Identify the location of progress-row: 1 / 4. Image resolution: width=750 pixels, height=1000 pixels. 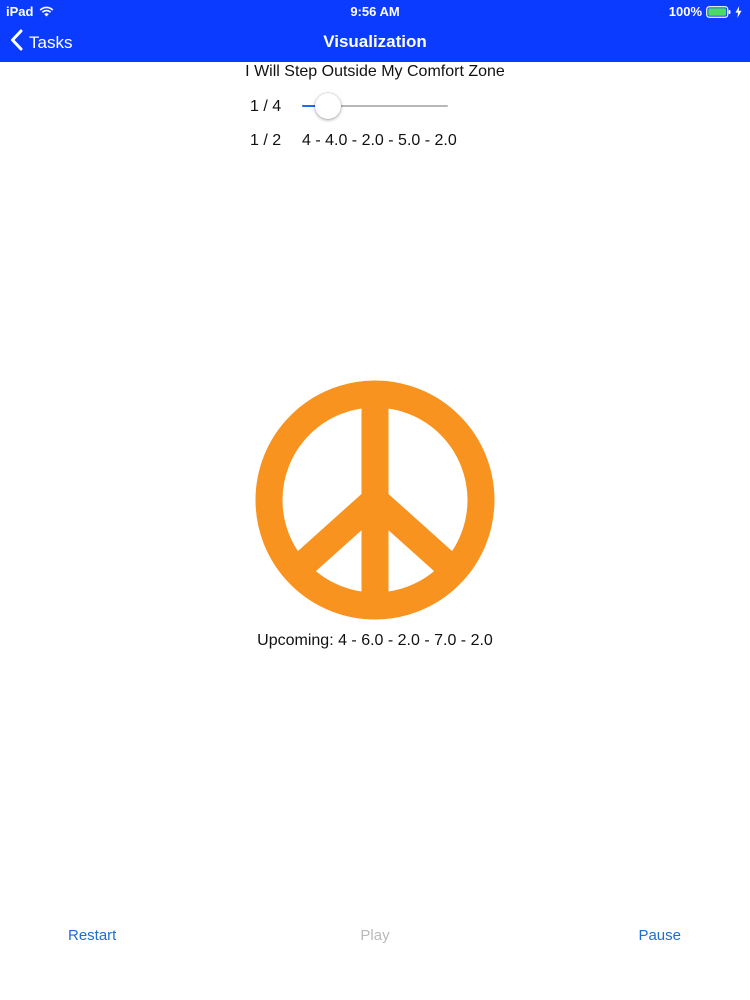
(360, 106).